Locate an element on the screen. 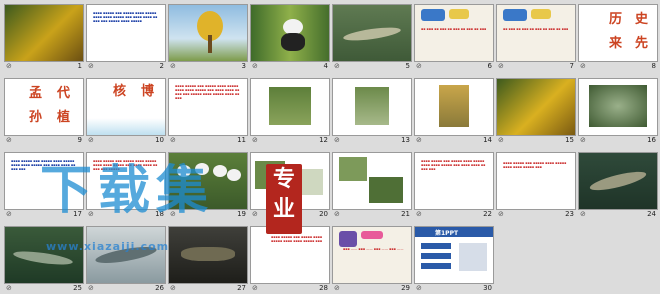 The image size is (660, 294). slide-number: 21 is located at coordinates (405, 214).